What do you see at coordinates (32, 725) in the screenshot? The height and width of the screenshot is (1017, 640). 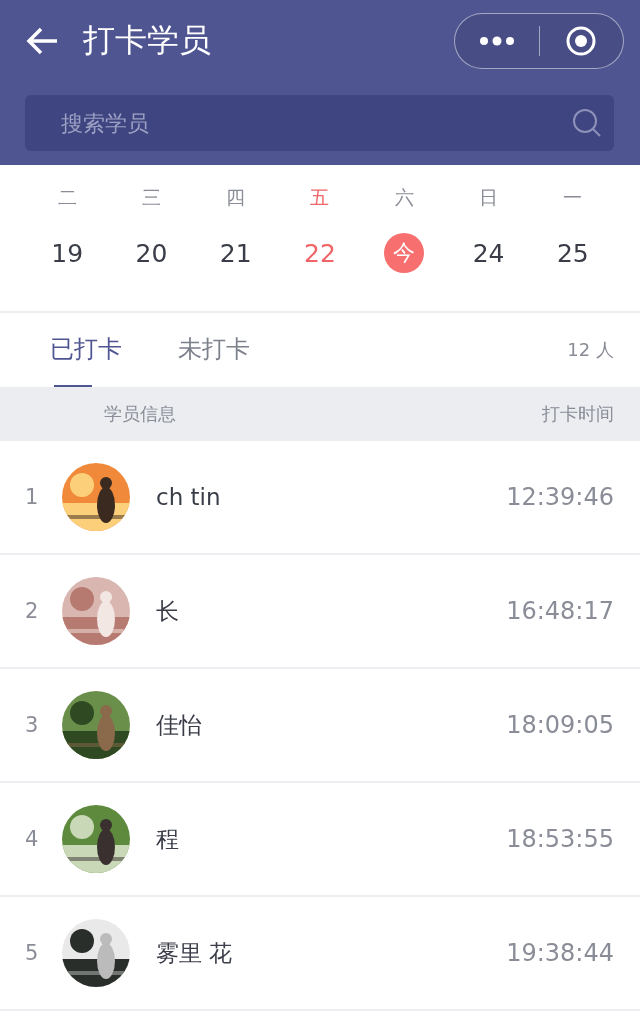 I see `row-number: 3` at bounding box center [32, 725].